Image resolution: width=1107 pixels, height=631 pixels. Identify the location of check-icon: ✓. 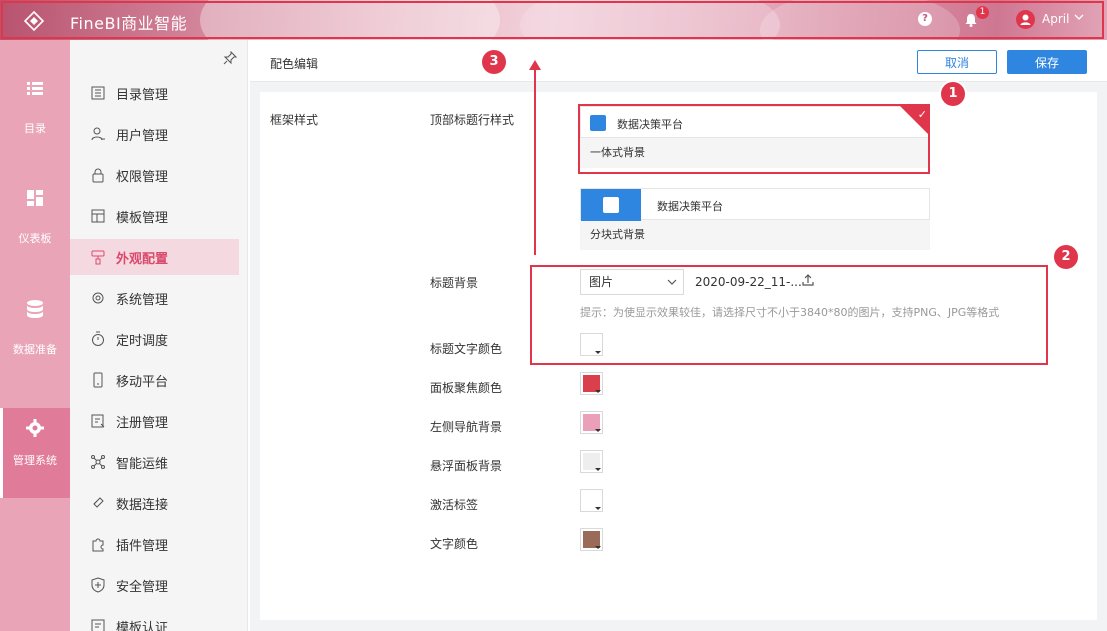
(922, 114).